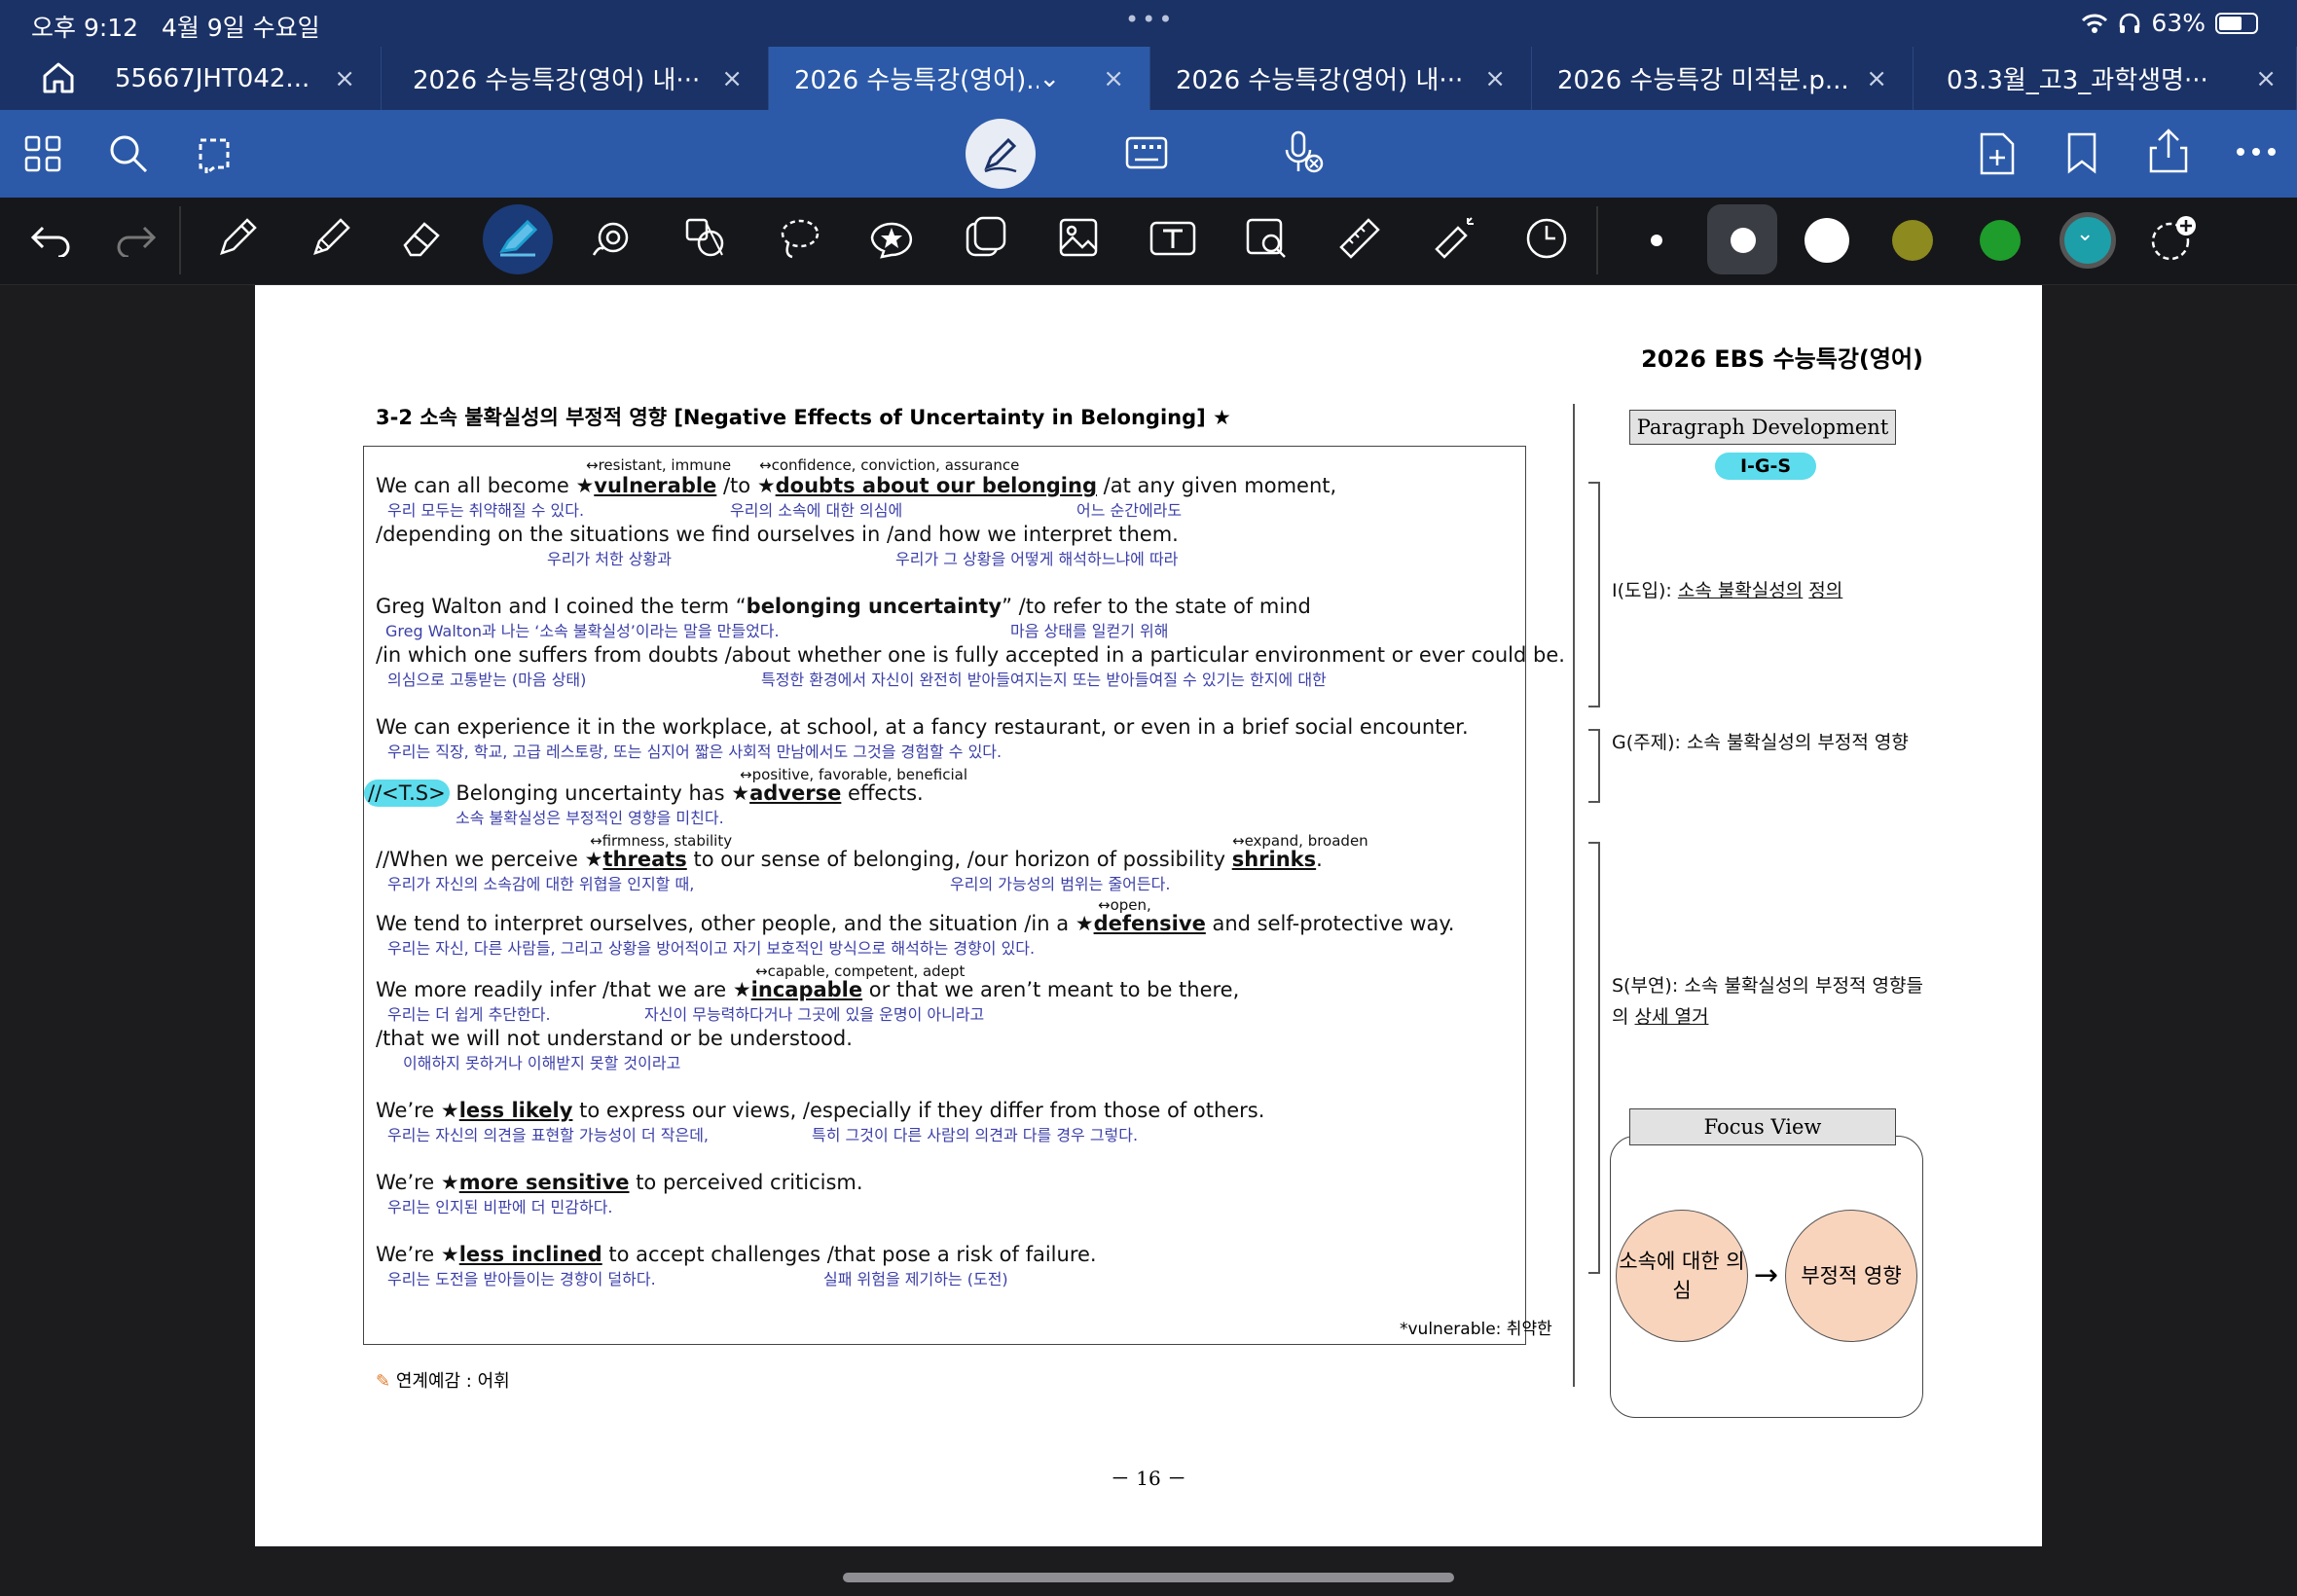 This screenshot has width=2297, height=1596. Describe the element at coordinates (2178, 23) in the screenshot. I see `battery-percent: 63%` at that location.